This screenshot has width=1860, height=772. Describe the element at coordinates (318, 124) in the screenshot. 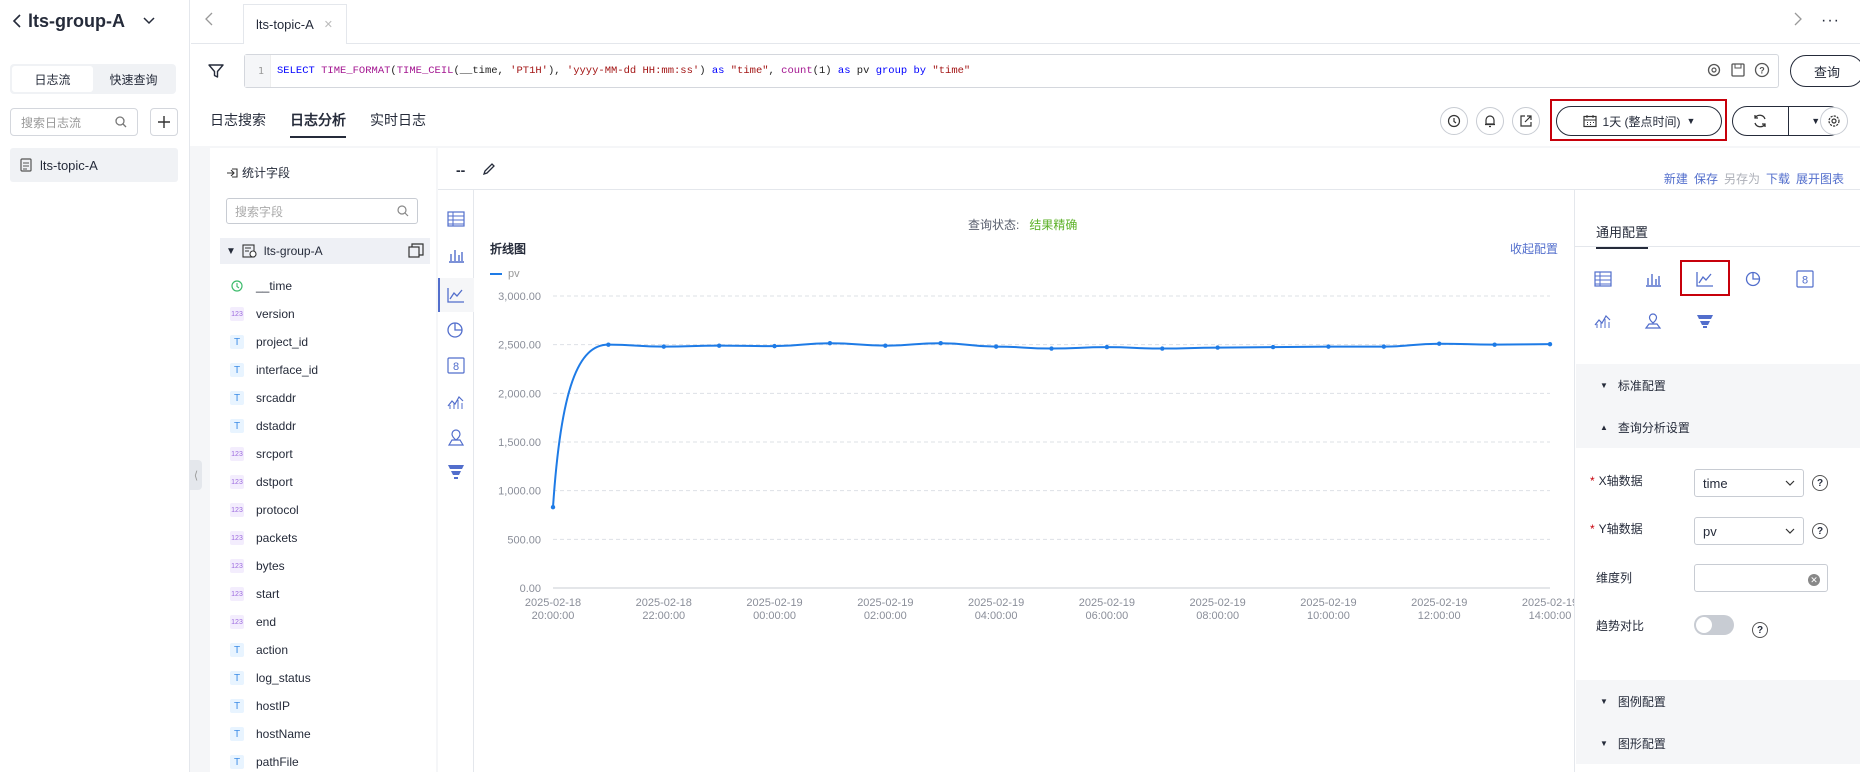

I see `tab-log-analysis: 日志分析` at that location.